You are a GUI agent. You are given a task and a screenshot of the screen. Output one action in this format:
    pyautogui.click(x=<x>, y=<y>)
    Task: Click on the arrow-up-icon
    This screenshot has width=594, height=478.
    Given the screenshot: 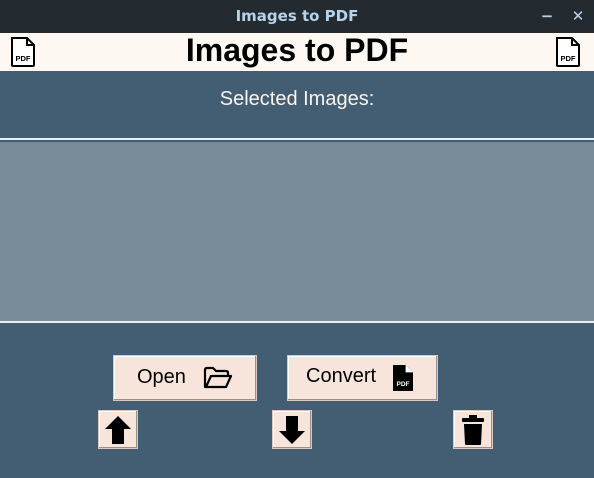 What is the action you would take?
    pyautogui.click(x=118, y=430)
    